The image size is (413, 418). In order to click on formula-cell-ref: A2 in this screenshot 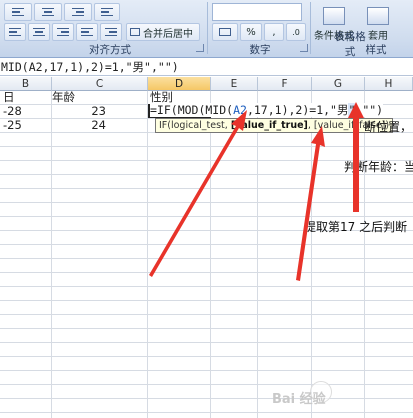, I will do `click(240, 110)`.